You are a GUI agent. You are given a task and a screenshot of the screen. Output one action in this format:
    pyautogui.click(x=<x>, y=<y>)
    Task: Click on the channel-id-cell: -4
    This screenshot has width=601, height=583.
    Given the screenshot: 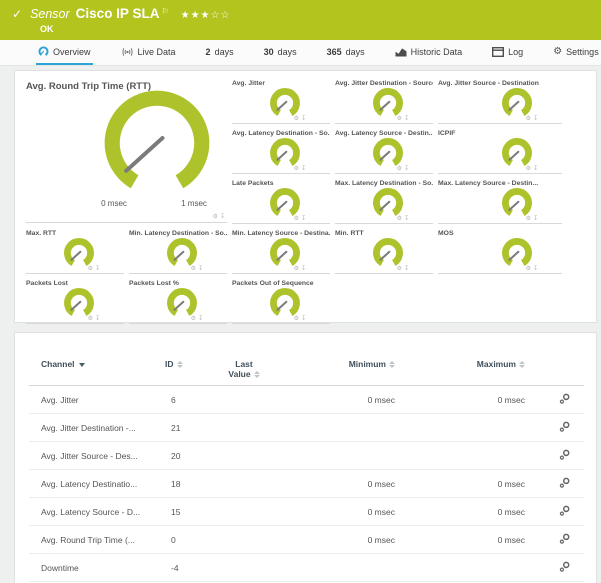 What is the action you would take?
    pyautogui.click(x=180, y=567)
    